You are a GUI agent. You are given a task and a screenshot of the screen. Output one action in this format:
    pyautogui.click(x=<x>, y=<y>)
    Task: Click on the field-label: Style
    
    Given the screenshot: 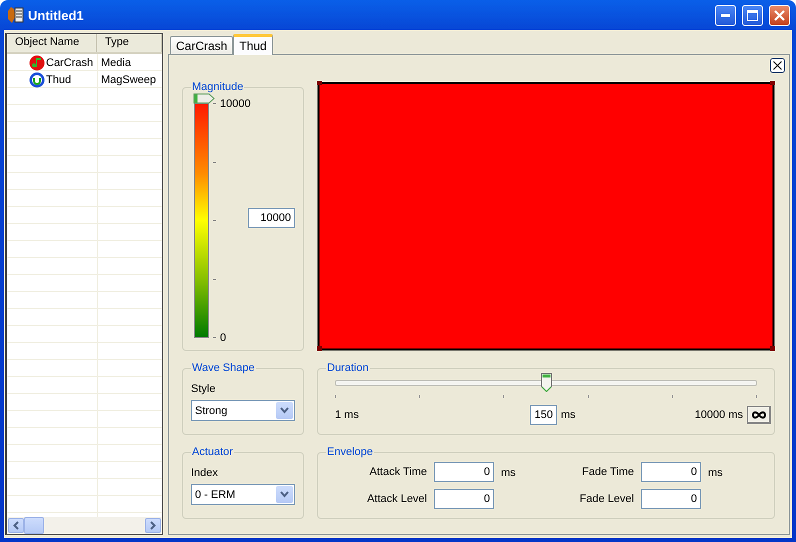 What is the action you would take?
    pyautogui.click(x=203, y=389)
    